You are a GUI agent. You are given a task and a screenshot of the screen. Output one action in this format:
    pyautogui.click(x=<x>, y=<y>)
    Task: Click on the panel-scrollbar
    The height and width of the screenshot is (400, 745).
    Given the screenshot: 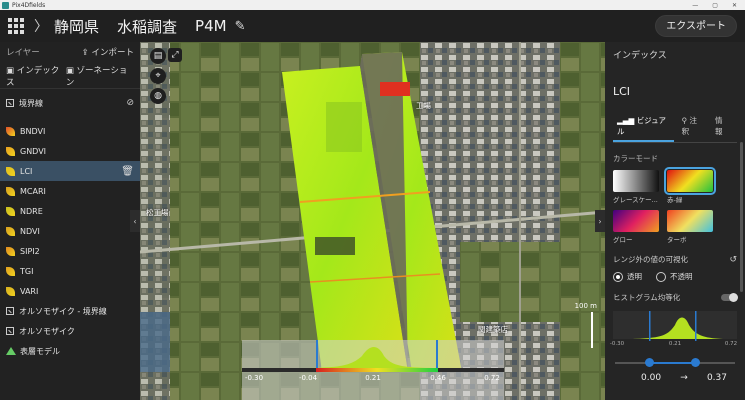 What is the action you would take?
    pyautogui.click(x=741, y=217)
    